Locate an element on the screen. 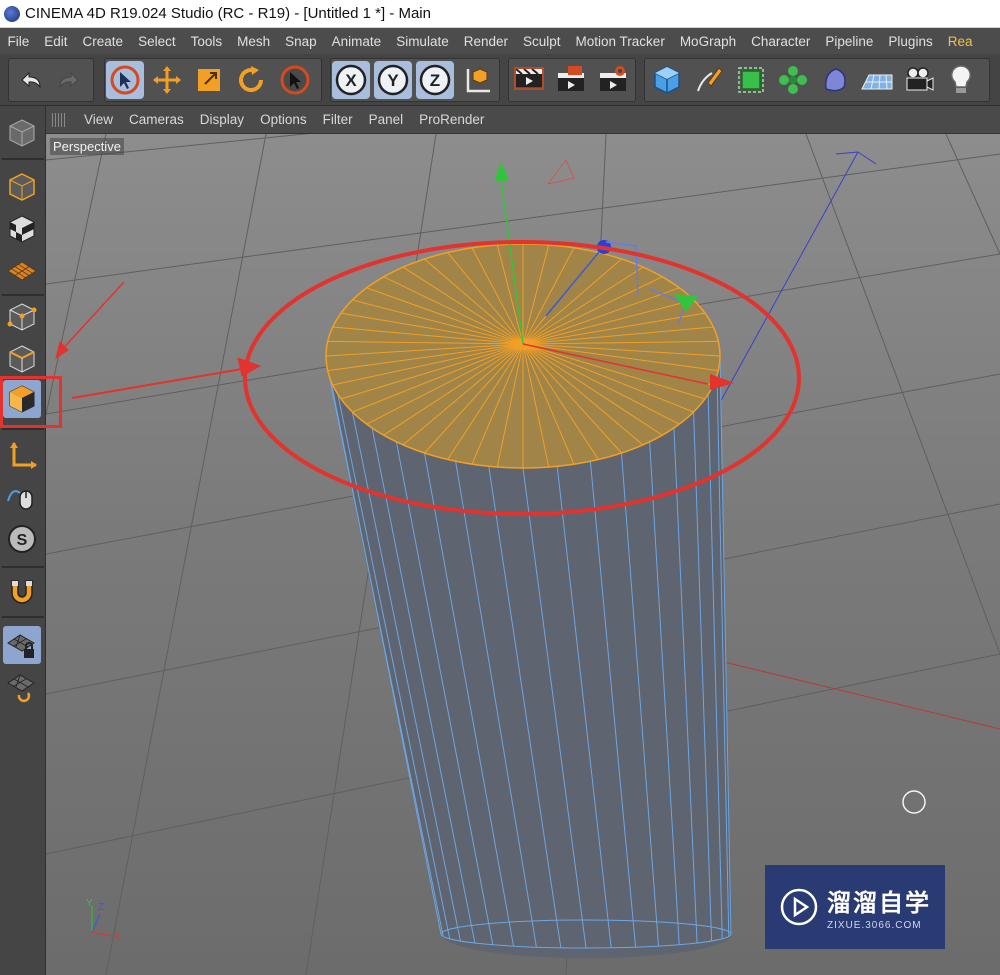  render-picture-viewer-icon is located at coordinates (571, 78).